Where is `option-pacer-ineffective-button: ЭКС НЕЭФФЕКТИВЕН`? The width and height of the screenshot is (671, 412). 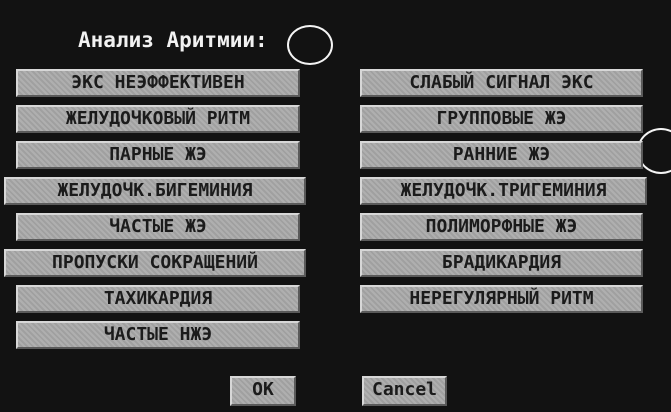 option-pacer-ineffective-button: ЭКС НЕЭФФЕКТИВЕН is located at coordinates (158, 83).